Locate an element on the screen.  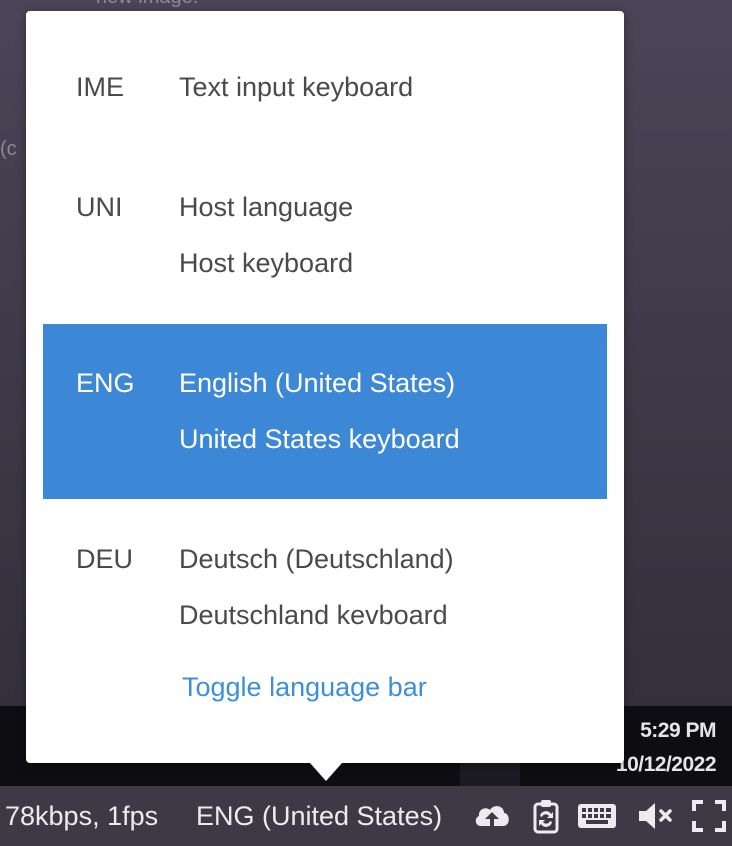
language-keyboard: United States keyboard is located at coordinates (319, 439).